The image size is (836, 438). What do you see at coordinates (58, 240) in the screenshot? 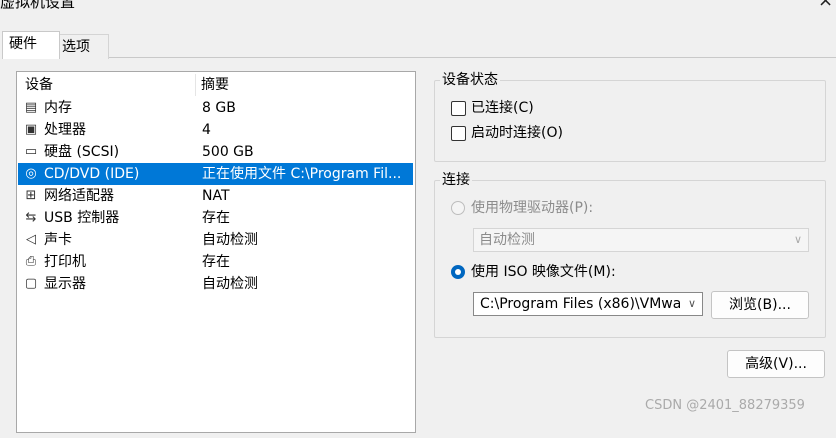
I see `device-name: 声卡` at bounding box center [58, 240].